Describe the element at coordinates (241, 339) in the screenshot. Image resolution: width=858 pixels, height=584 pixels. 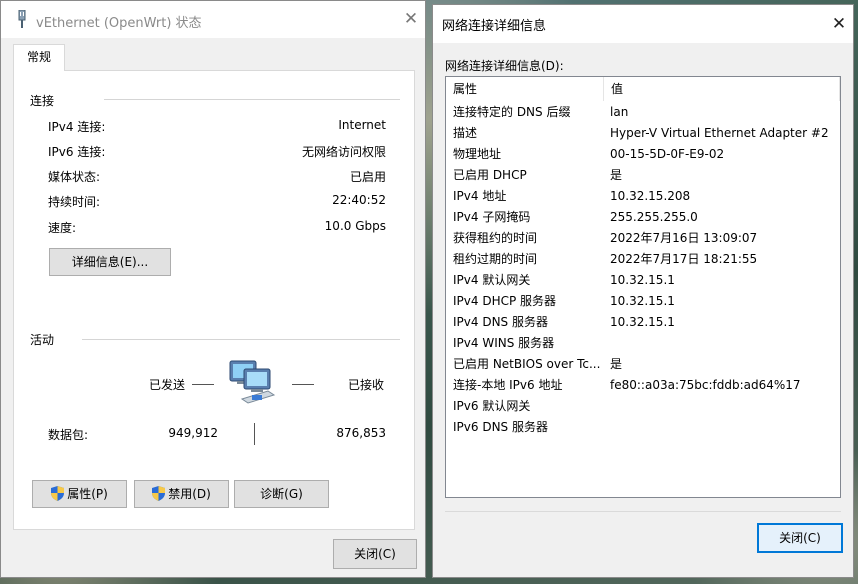
I see `activity-divider` at that location.